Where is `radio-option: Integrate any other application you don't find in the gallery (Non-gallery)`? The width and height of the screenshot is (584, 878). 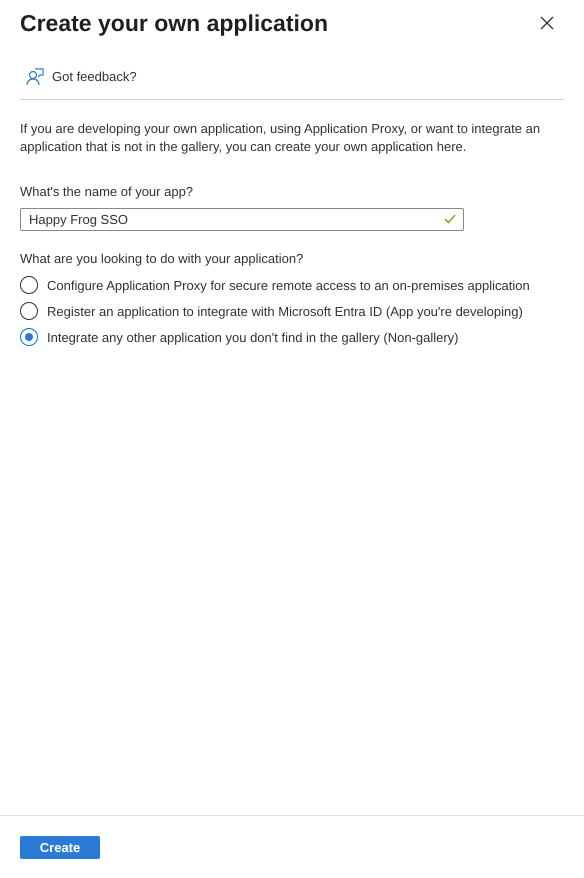
radio-option: Integrate any other application you don't find in the gallery (Non-gallery) is located at coordinates (292, 337).